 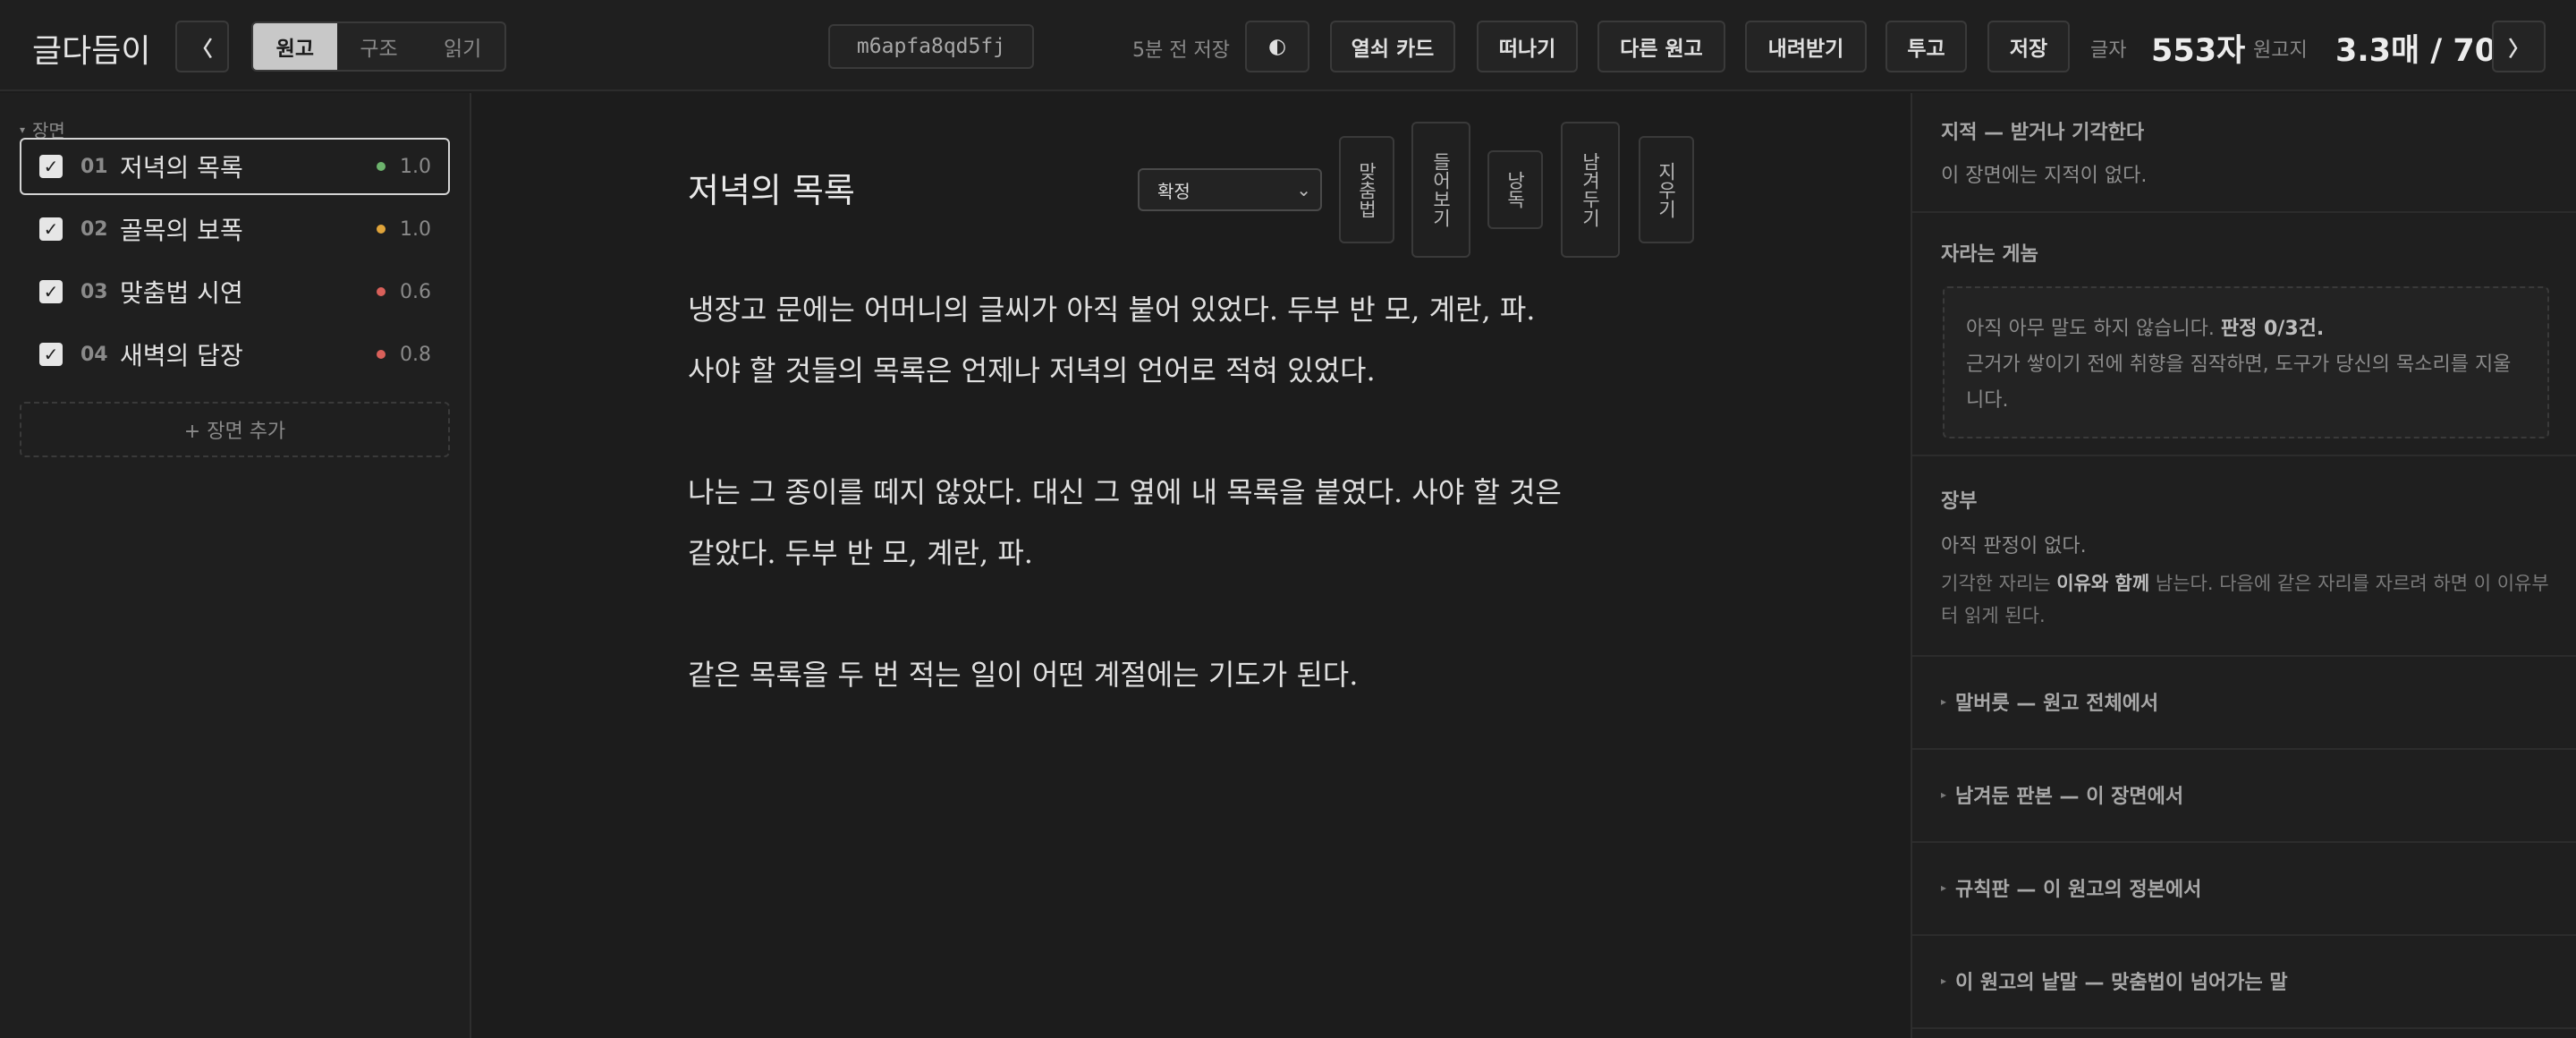 I want to click on genome-line-1: 아직 아무 말도 하지 않습니다. 판정 0/3건., so click(x=2246, y=329).